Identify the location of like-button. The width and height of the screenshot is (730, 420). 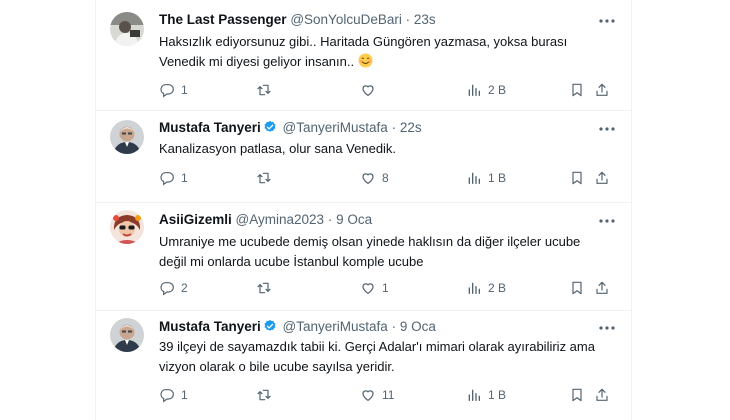
(371, 90).